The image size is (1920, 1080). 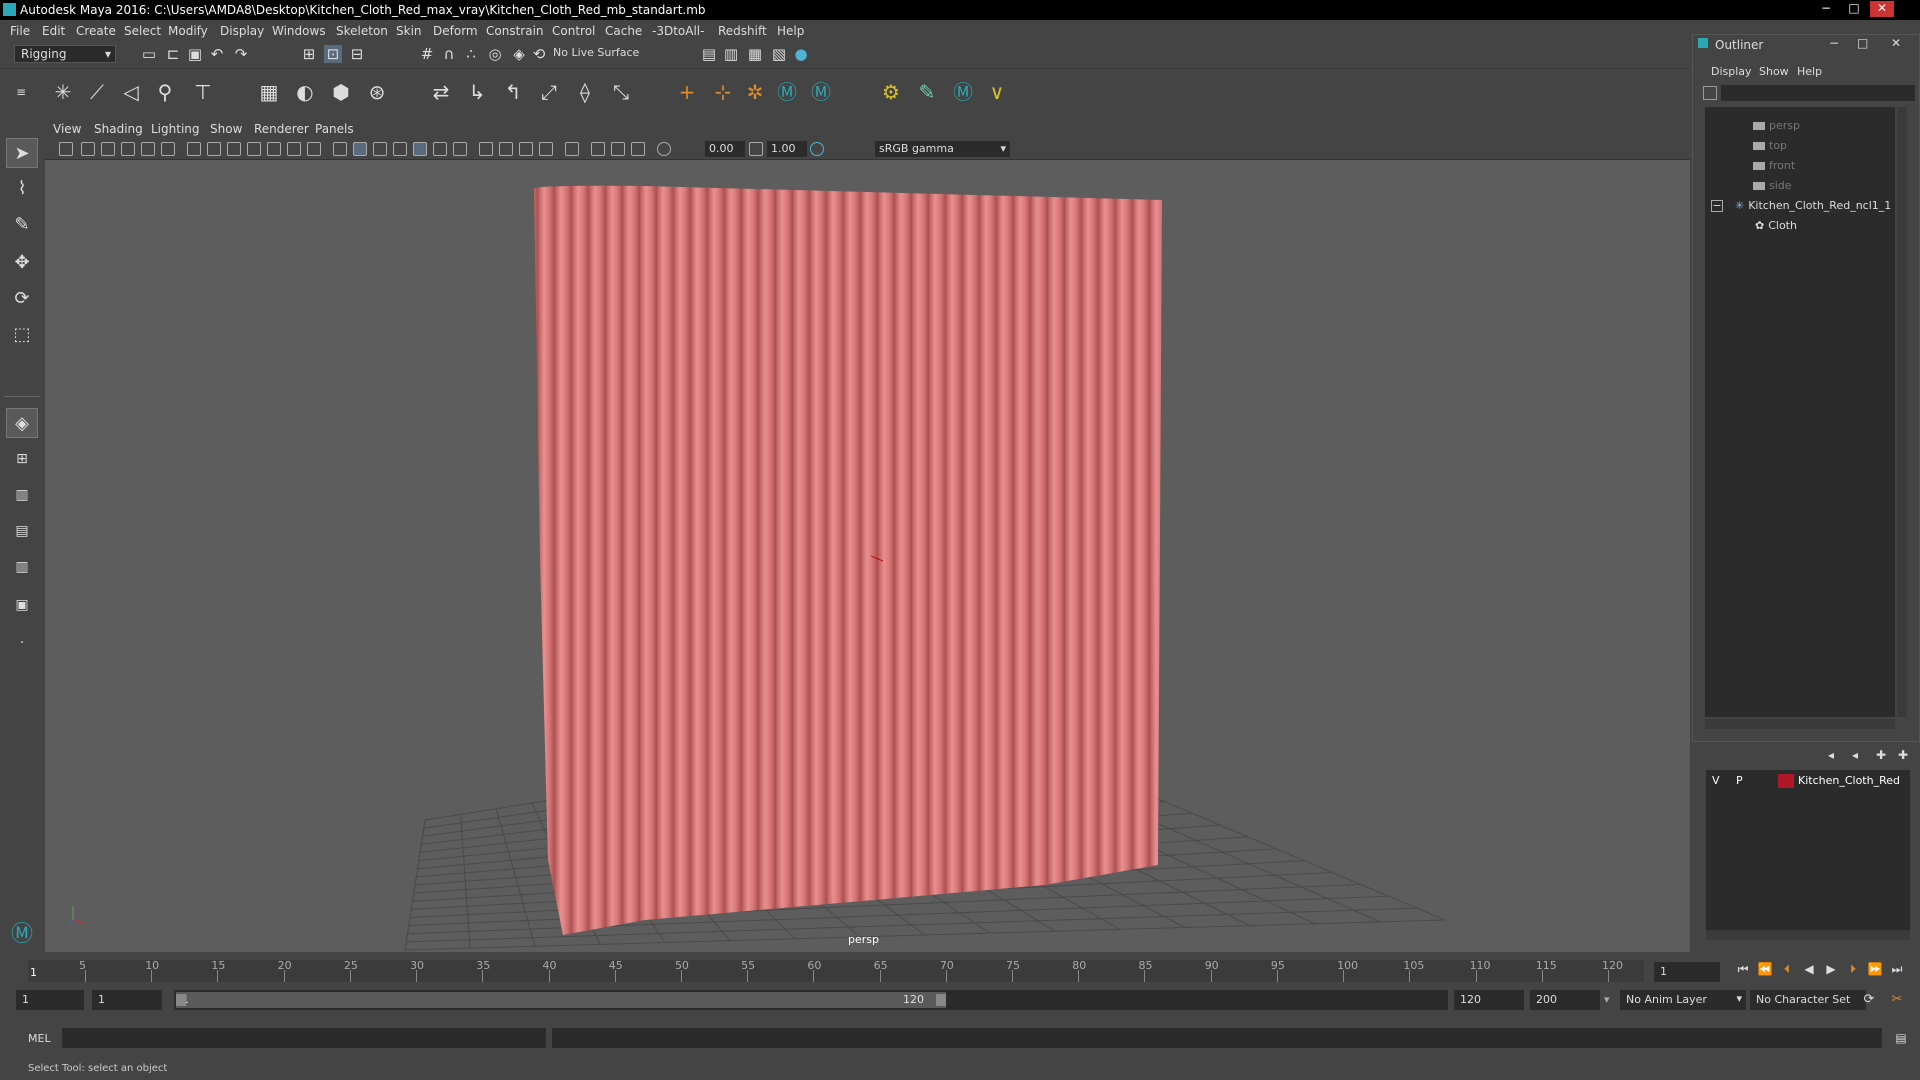 What do you see at coordinates (1683, 1000) in the screenshot?
I see `anim-layer-dropdown: No Anim Layer ▾` at bounding box center [1683, 1000].